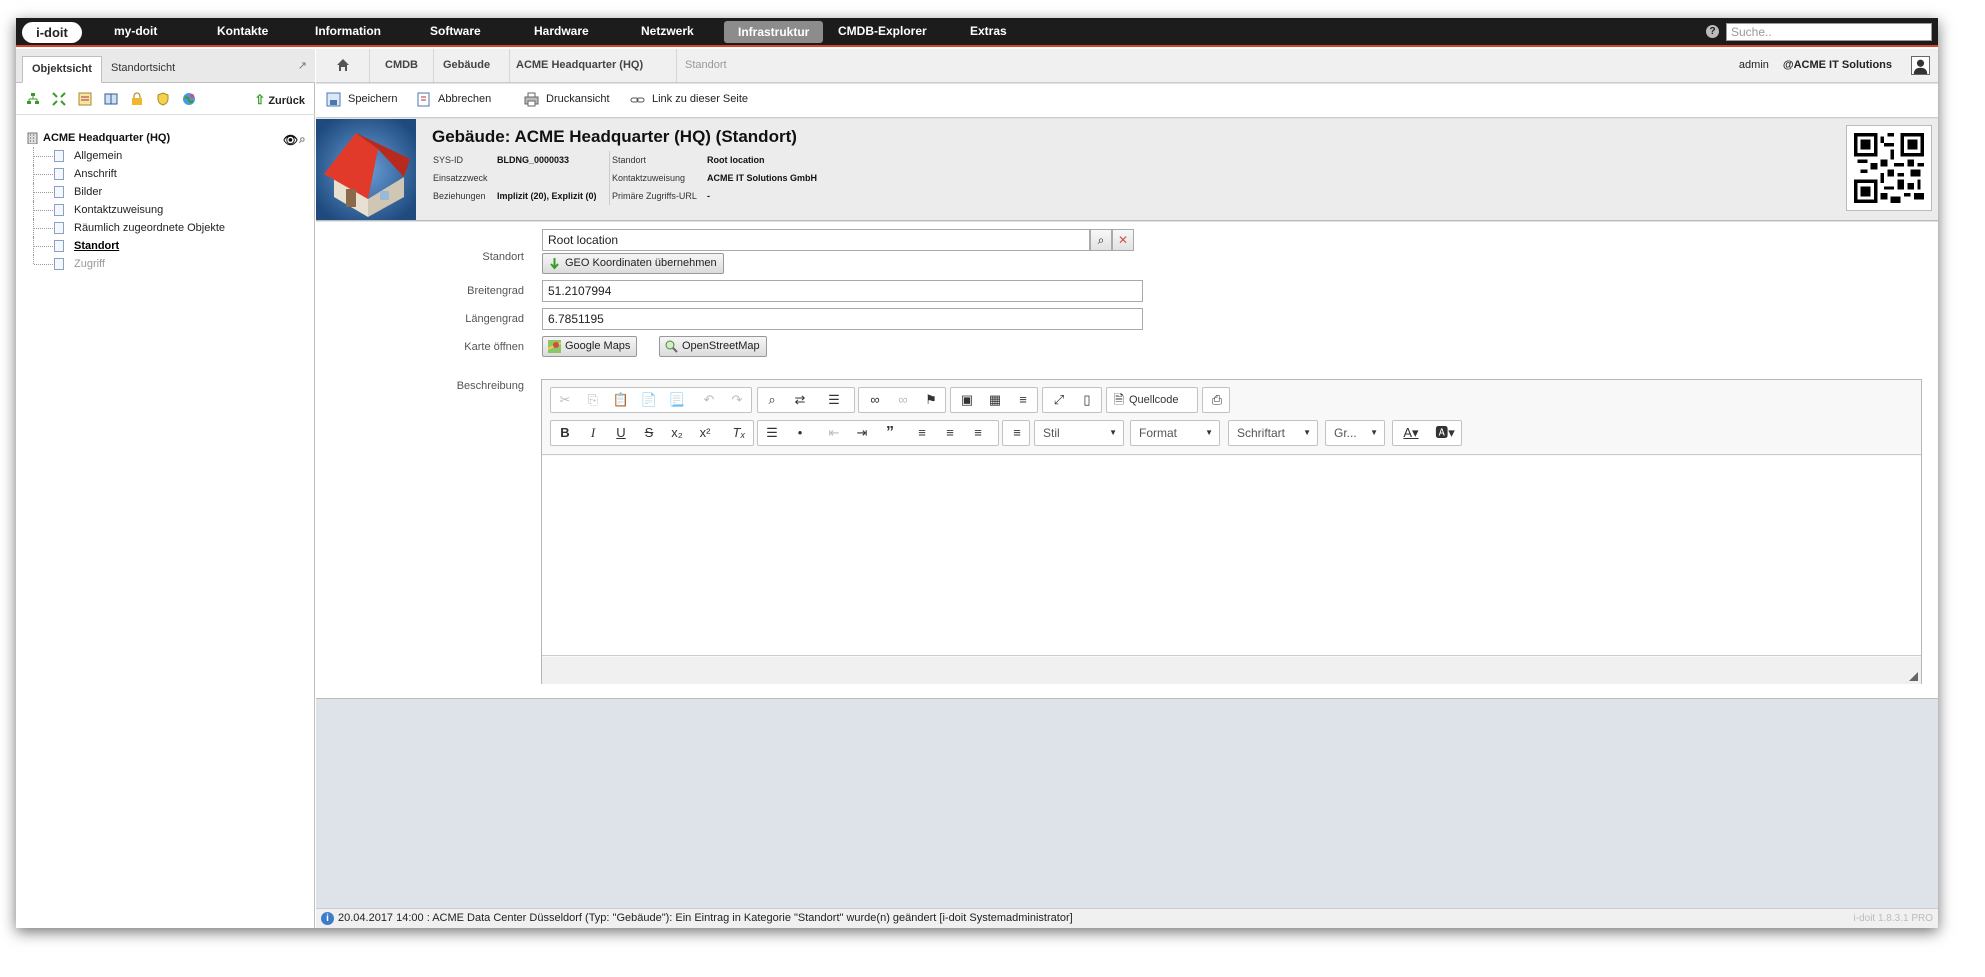 This screenshot has width=1985, height=977. I want to click on subscript-icon: x₂, so click(677, 433).